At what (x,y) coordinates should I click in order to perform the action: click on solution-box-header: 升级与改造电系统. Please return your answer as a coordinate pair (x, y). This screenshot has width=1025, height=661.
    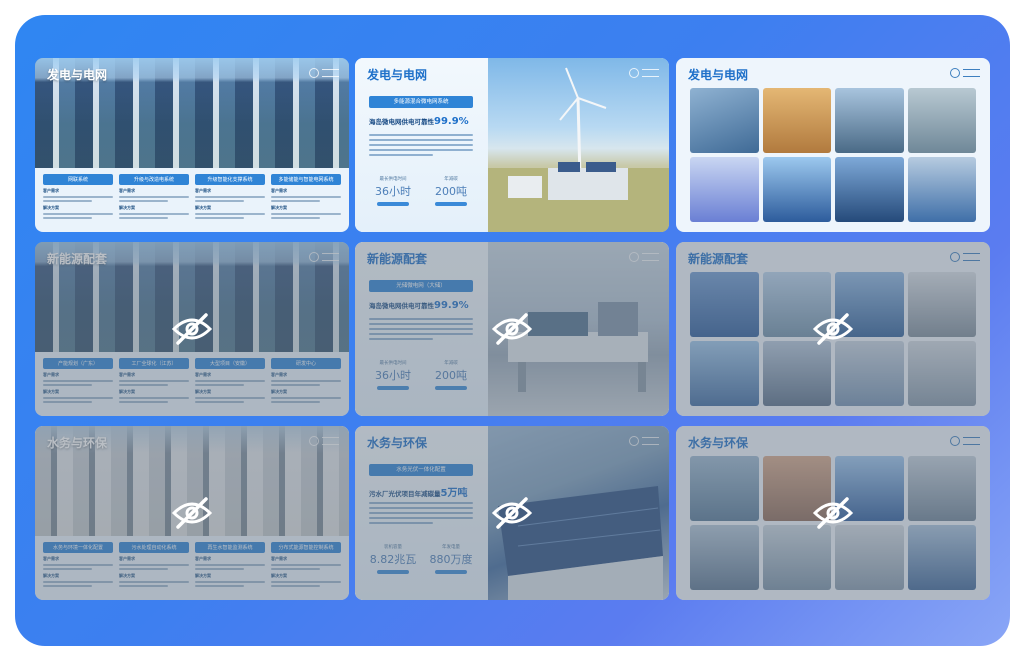
    Looking at the image, I should click on (154, 179).